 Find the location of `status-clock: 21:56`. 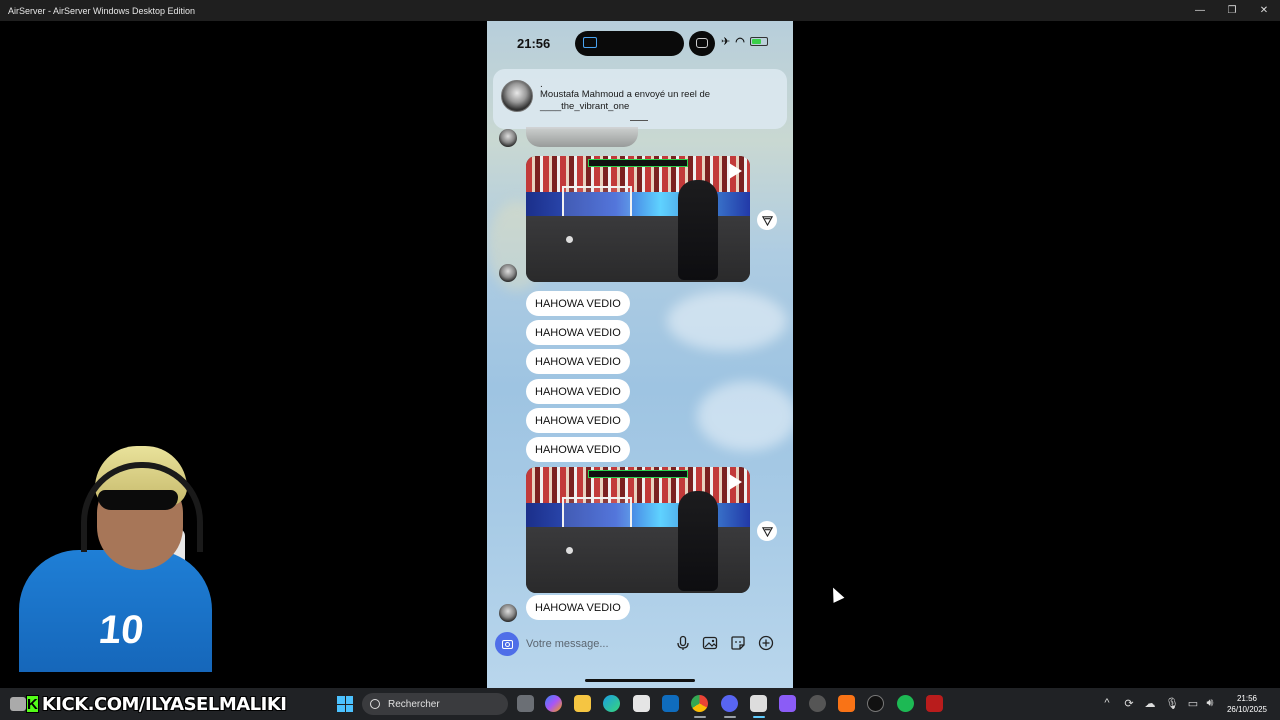

status-clock: 21:56 is located at coordinates (534, 43).